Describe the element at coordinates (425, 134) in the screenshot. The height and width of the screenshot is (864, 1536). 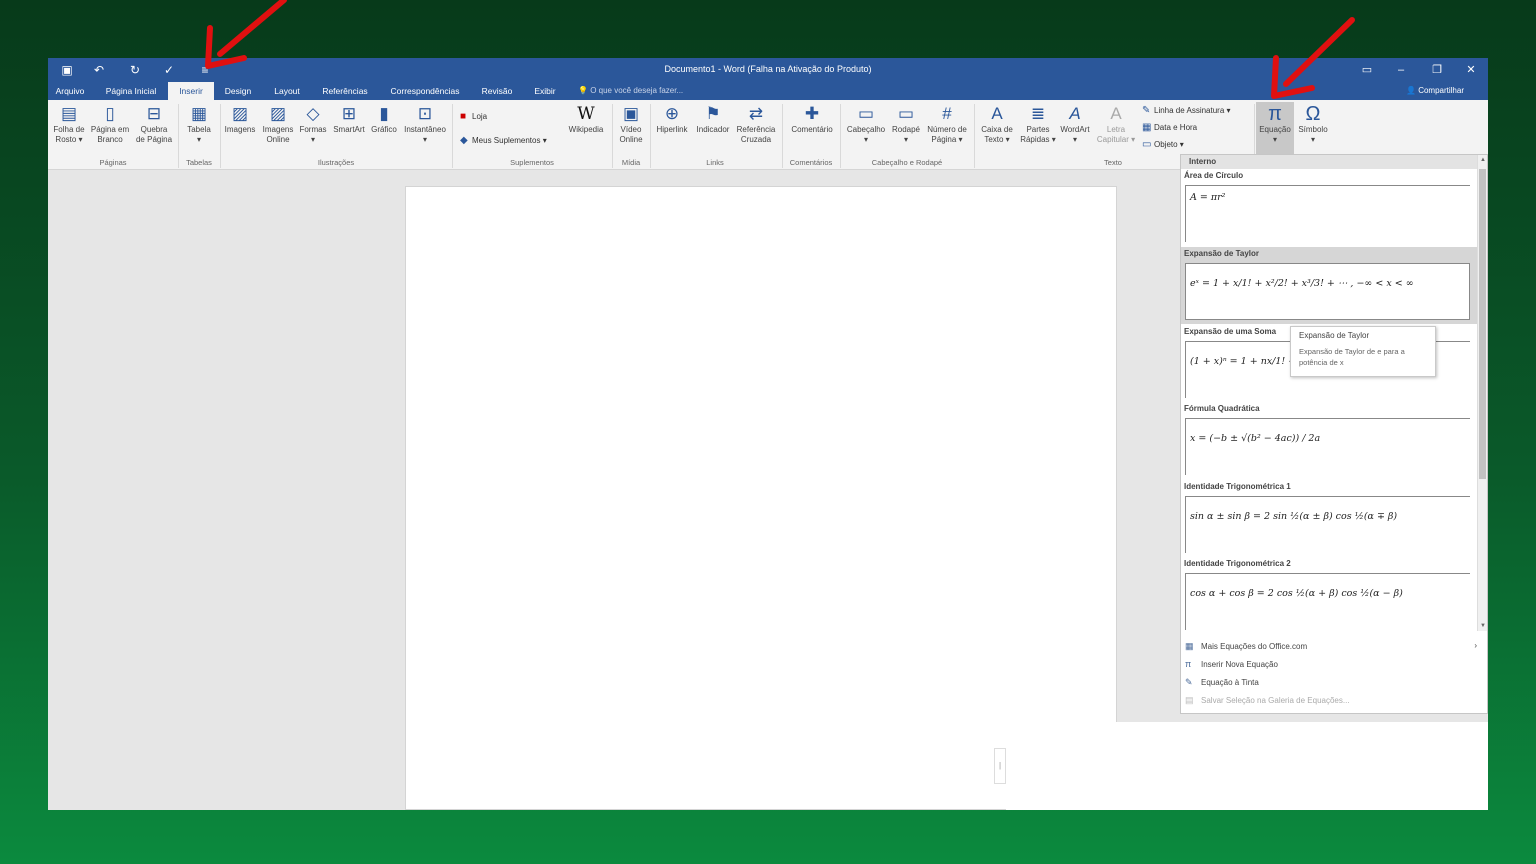
I see `instantaneo-label: Instantâneo ▾` at that location.